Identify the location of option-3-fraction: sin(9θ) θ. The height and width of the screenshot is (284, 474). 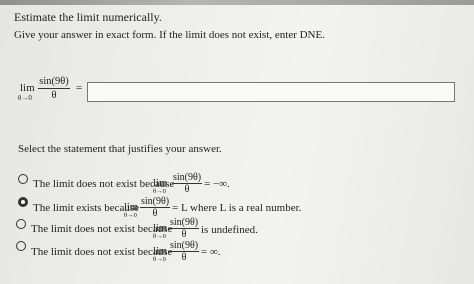
(184, 228).